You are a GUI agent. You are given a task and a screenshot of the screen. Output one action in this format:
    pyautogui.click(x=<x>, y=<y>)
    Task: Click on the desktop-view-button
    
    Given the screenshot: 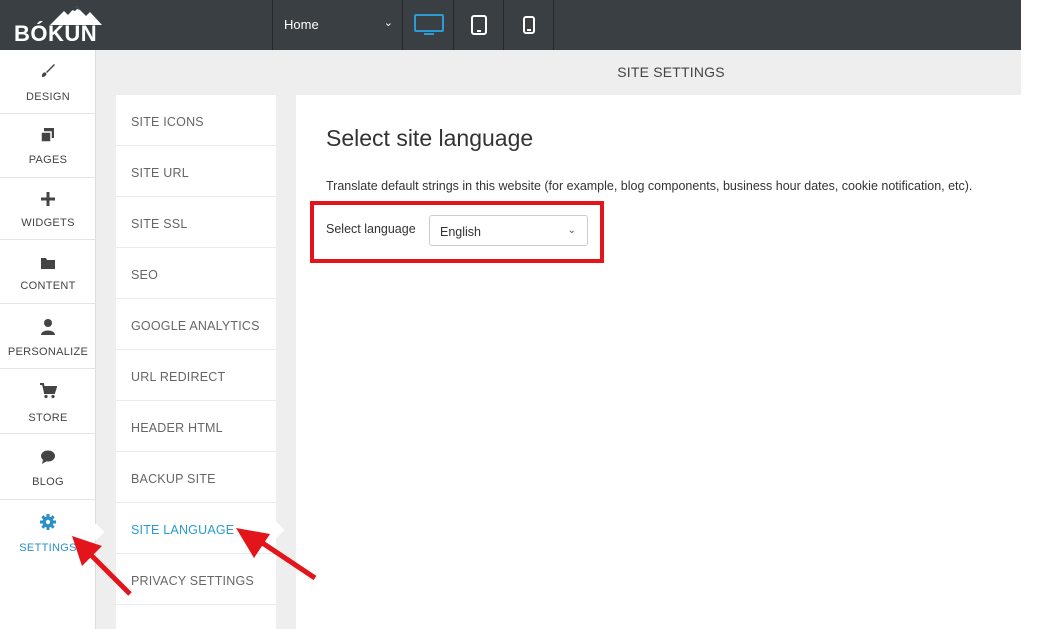 What is the action you would take?
    pyautogui.click(x=429, y=25)
    